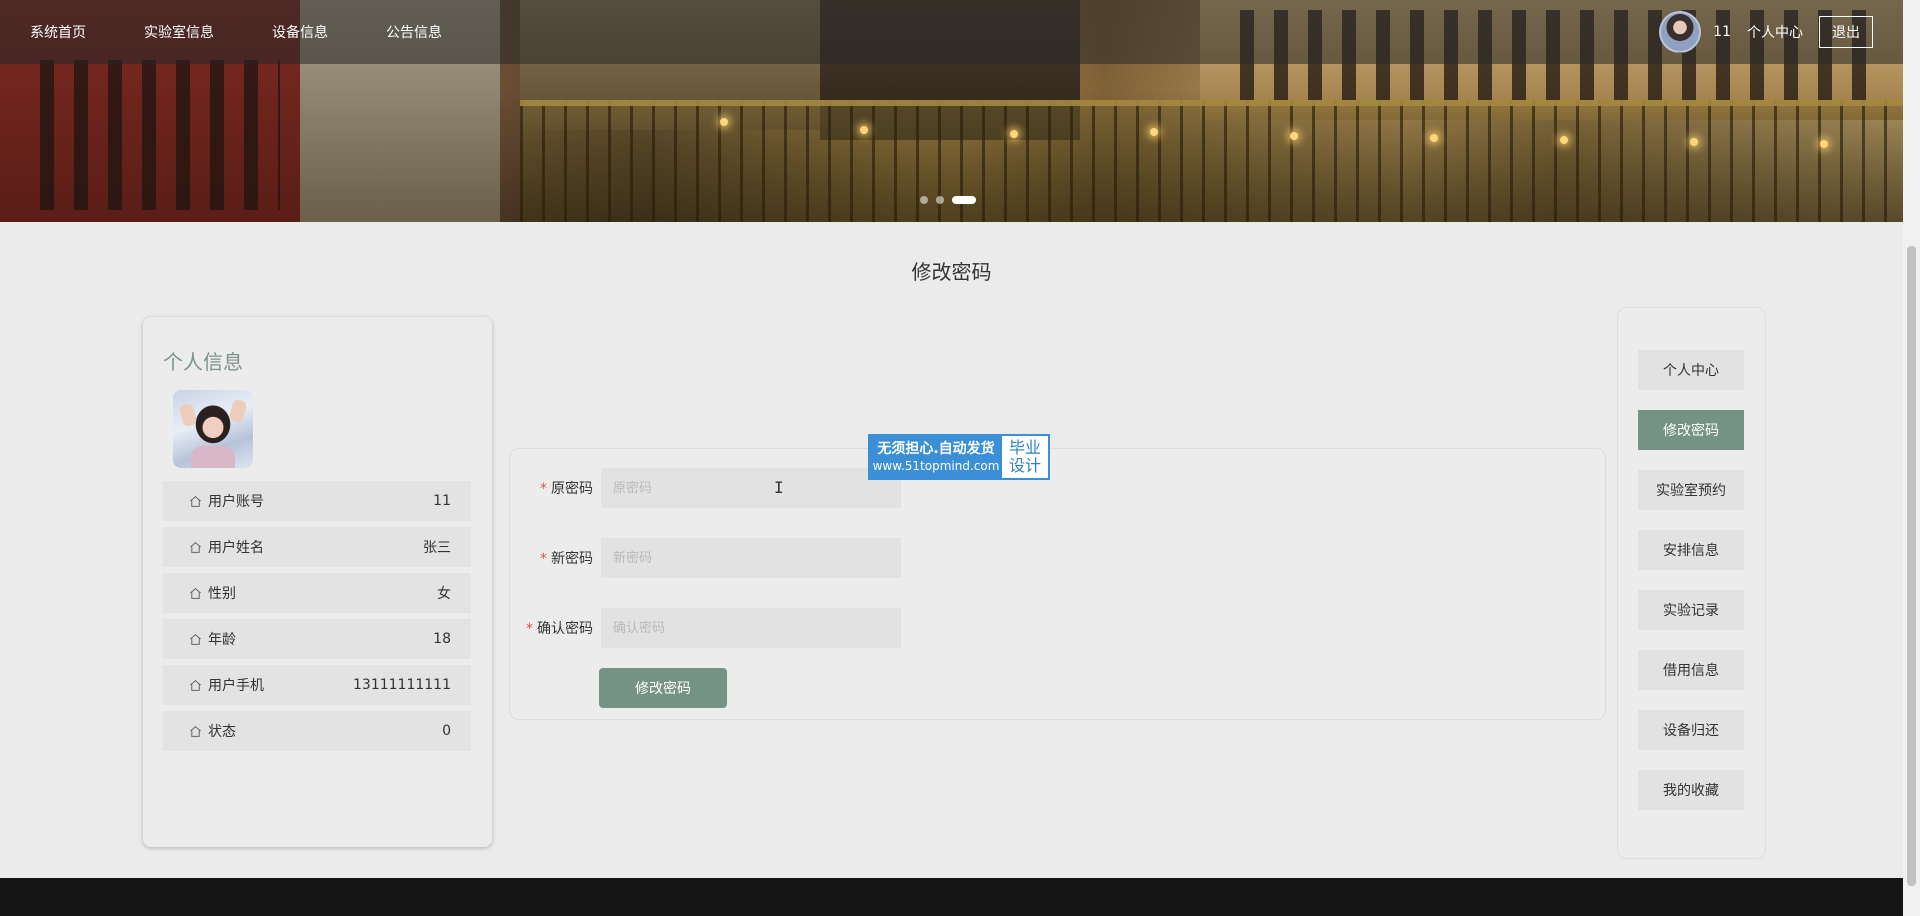 The image size is (1920, 916). What do you see at coordinates (265, 32) in the screenshot?
I see `nav-menu: 系统首页 实验室信息 设备信息 公告信息` at bounding box center [265, 32].